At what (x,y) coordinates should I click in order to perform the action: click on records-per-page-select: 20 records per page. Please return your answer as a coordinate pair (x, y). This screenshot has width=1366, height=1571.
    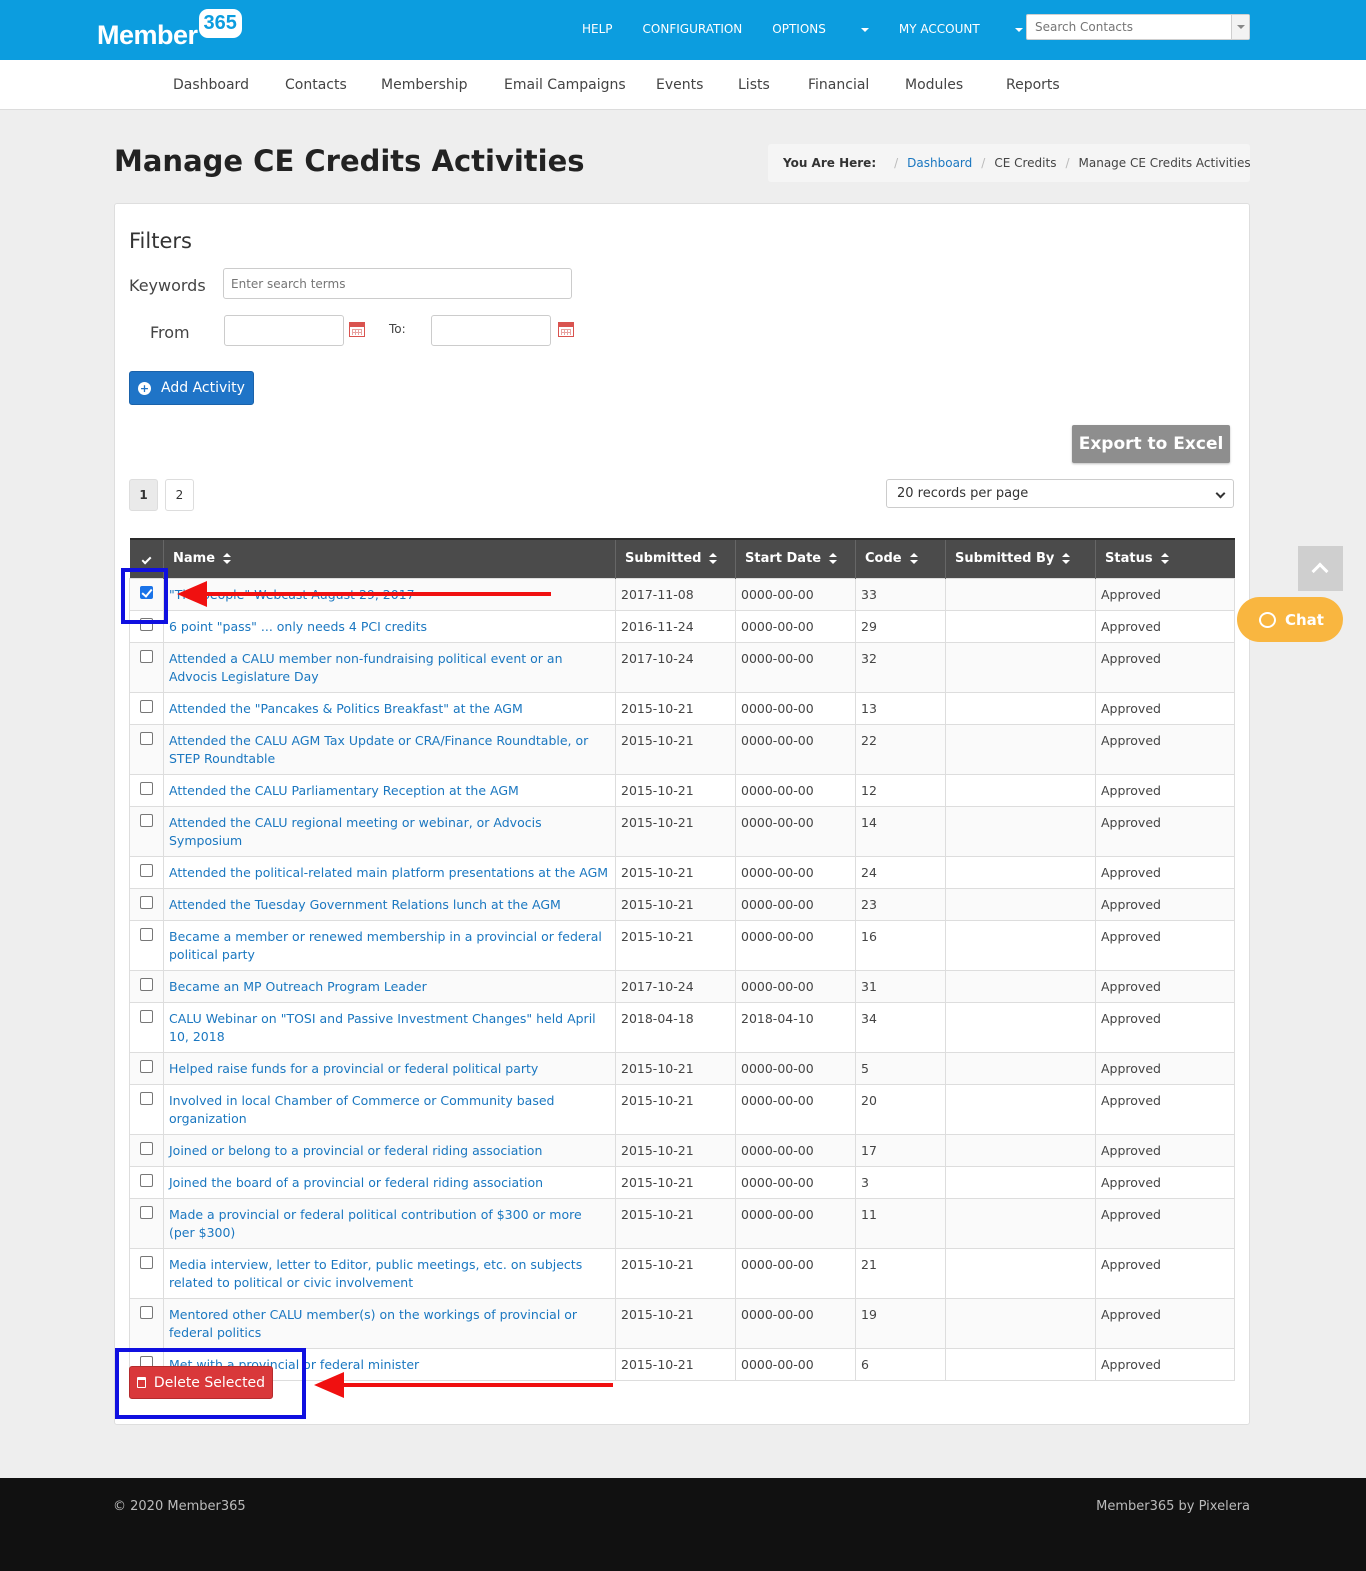
    Looking at the image, I should click on (1060, 493).